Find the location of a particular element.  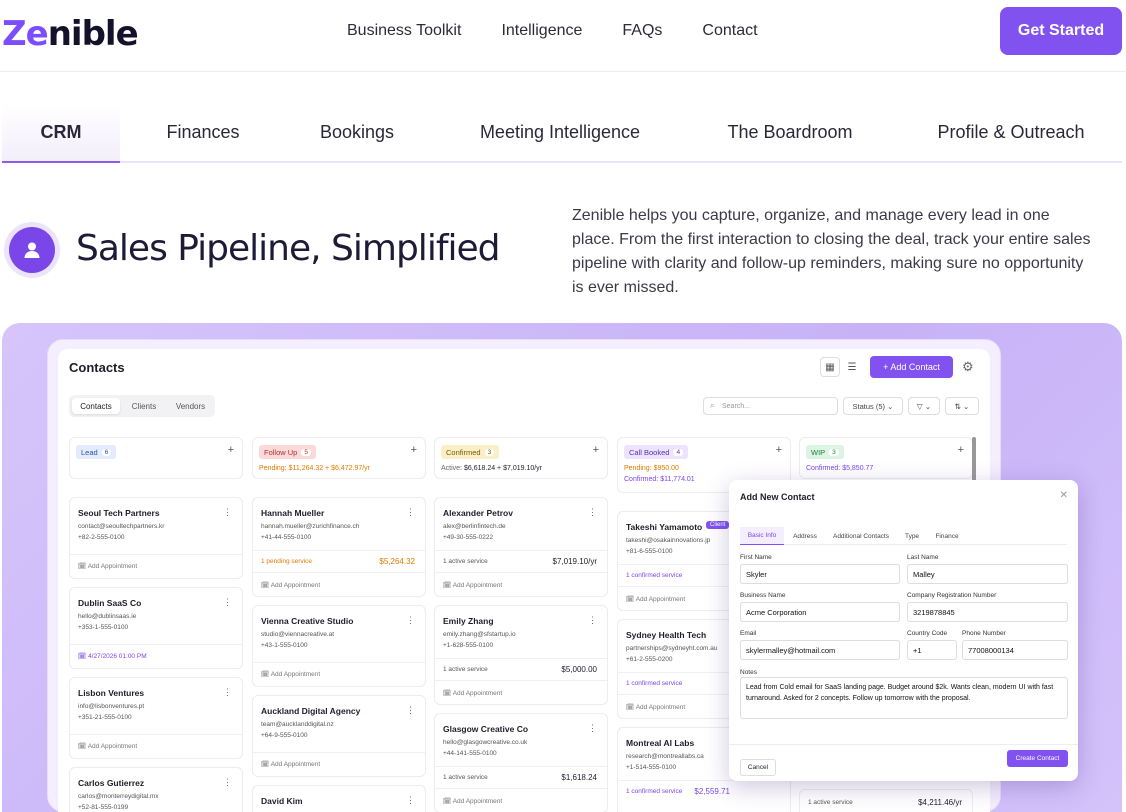

filter-icon: ▽ ⌄ is located at coordinates (924, 406).